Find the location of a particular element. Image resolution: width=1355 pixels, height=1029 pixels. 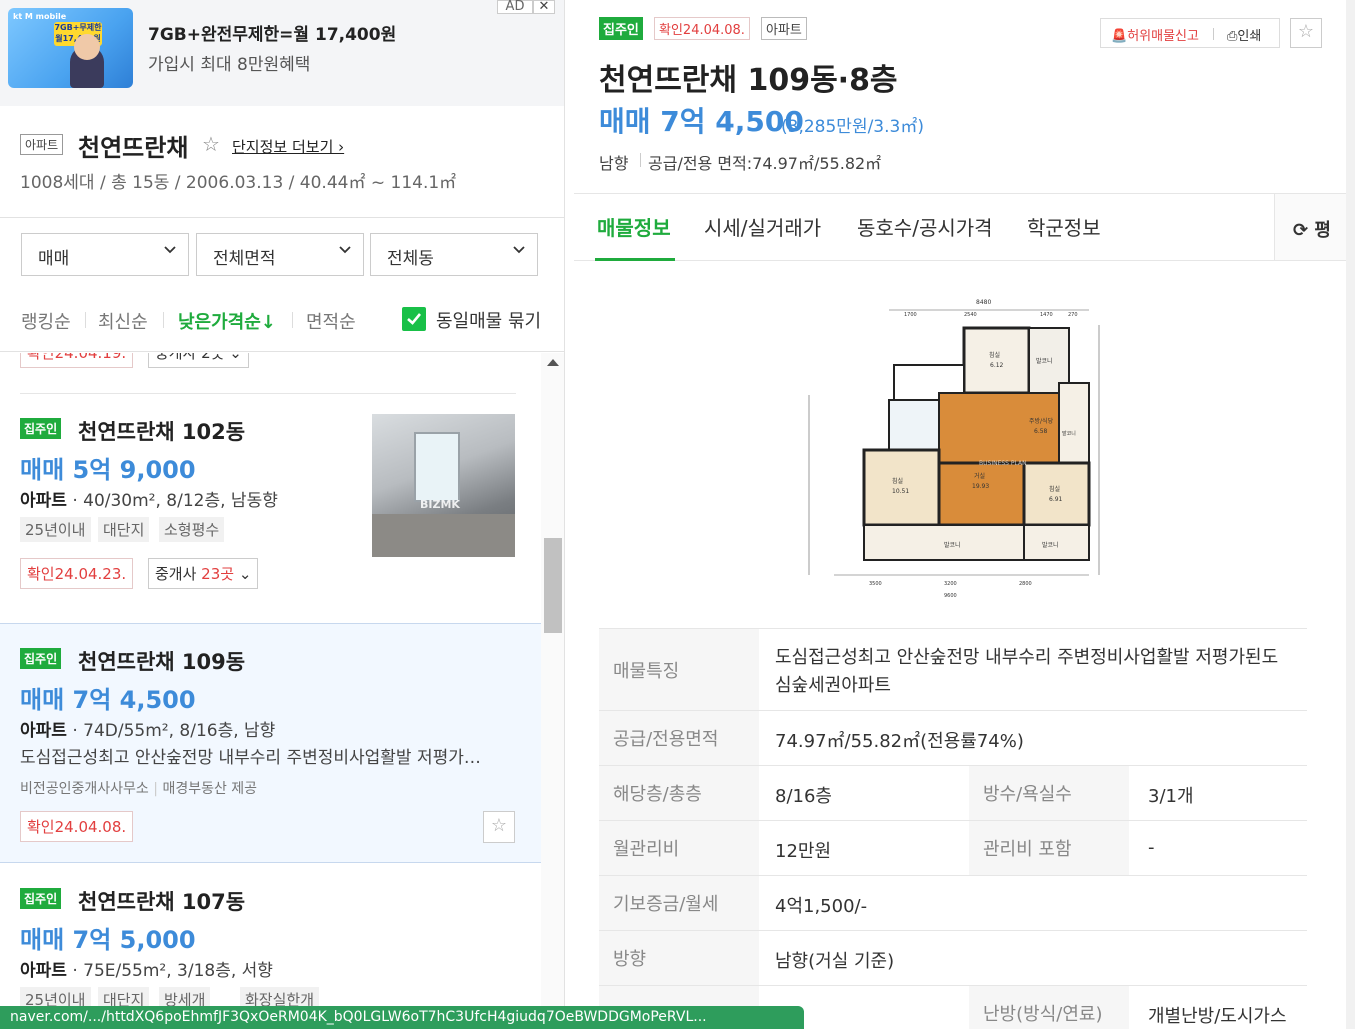

bedroom-top is located at coordinates (996, 360).